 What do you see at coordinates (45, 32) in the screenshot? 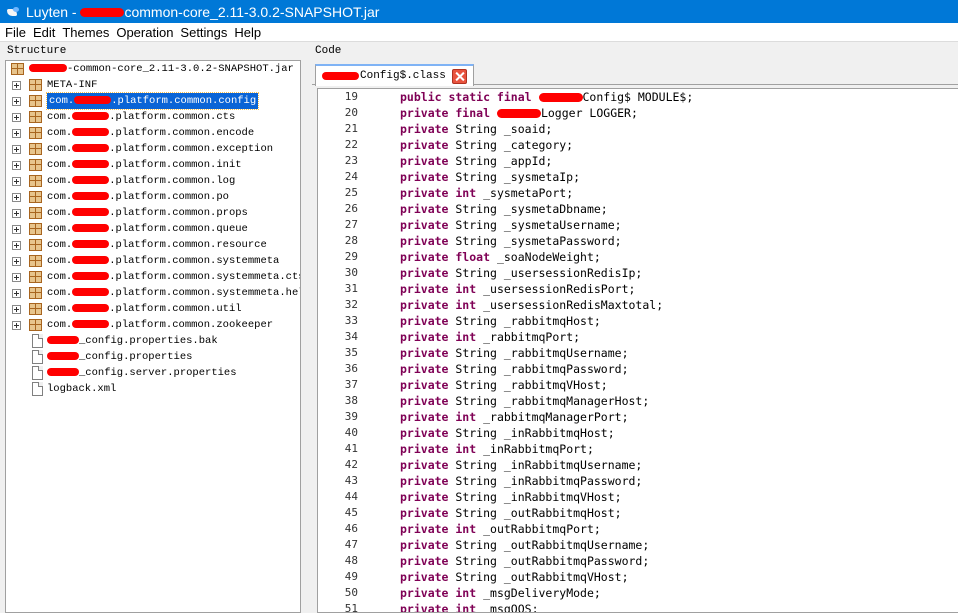
I see `menu-edit: Edit` at bounding box center [45, 32].